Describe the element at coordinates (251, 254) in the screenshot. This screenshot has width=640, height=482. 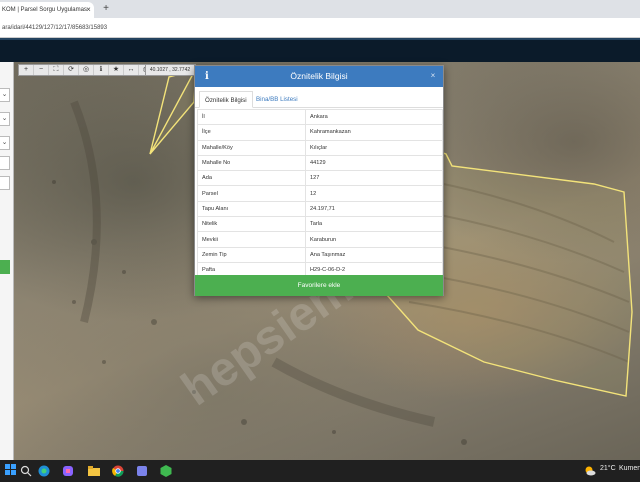
I see `attribute-key: Zemin Tip` at that location.